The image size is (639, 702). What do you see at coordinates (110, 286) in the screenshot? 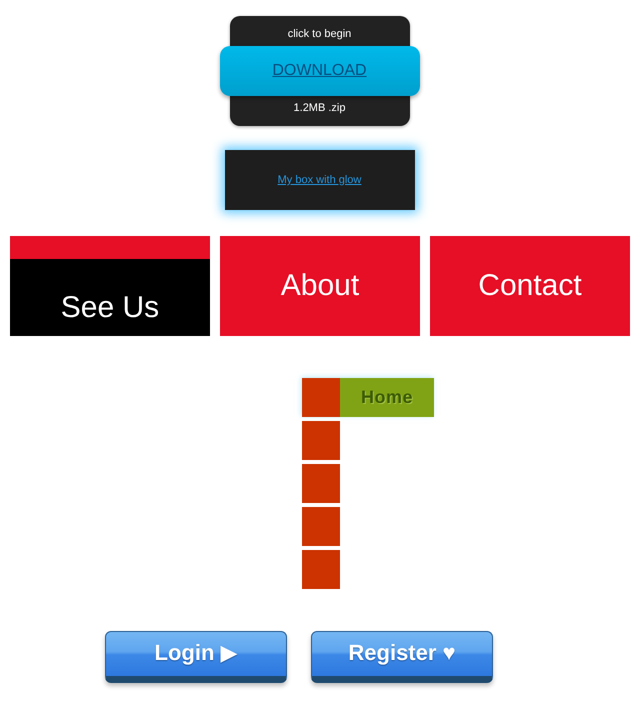
I see `nav-tile: See Us` at bounding box center [110, 286].